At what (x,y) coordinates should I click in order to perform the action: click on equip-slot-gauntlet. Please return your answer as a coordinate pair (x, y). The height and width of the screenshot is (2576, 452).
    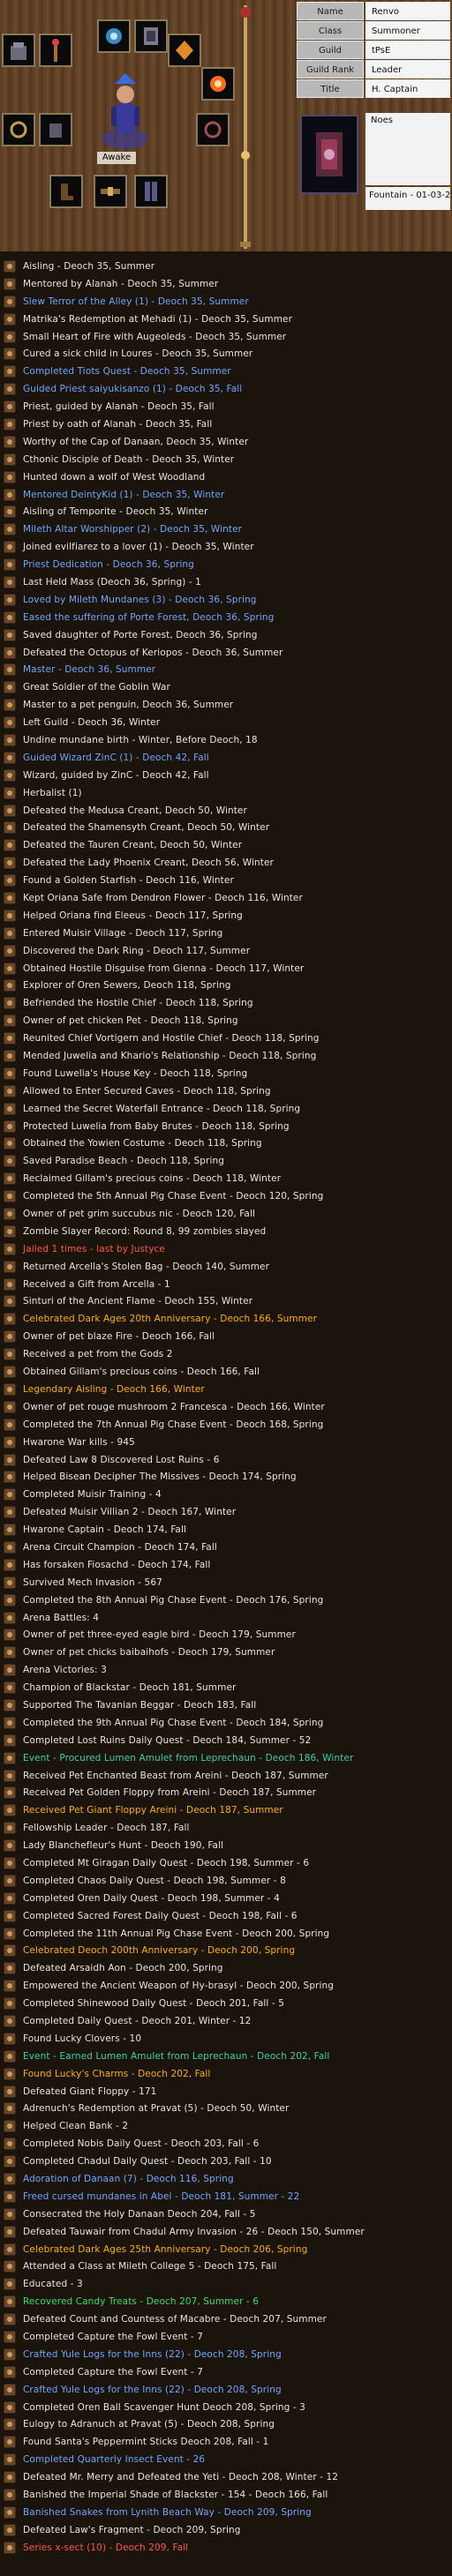
    Looking at the image, I should click on (55, 129).